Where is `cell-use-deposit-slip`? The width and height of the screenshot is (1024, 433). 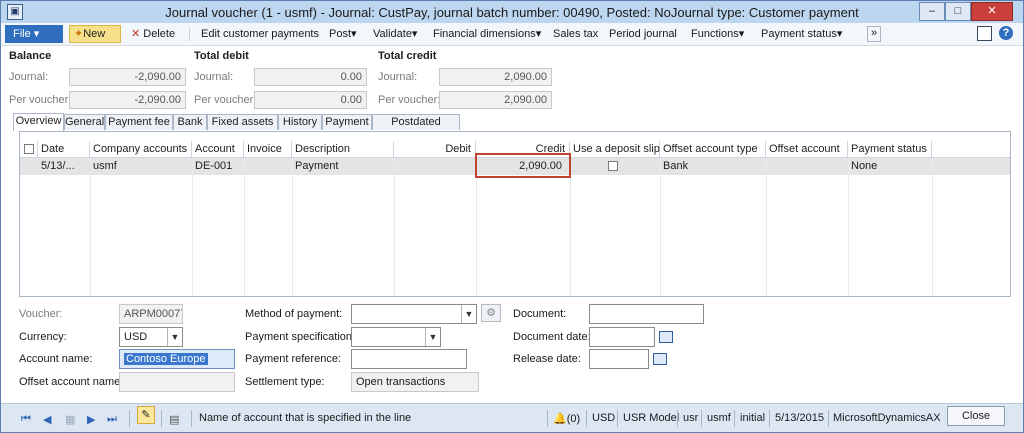 cell-use-deposit-slip is located at coordinates (615, 166).